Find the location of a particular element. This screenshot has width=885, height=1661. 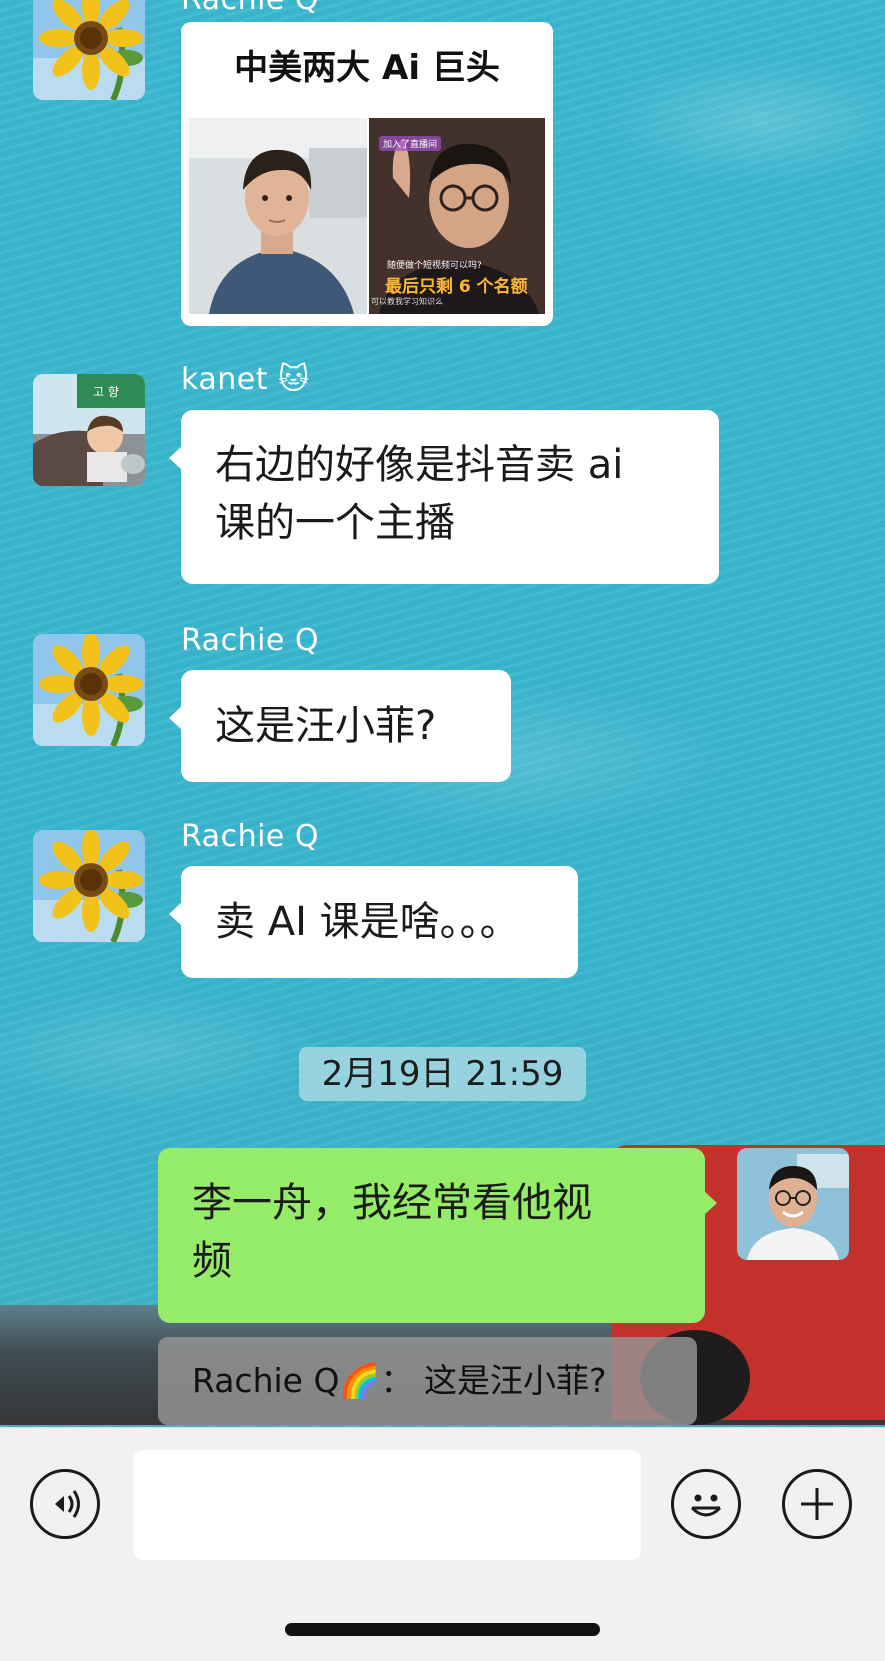

avatar-me is located at coordinates (793, 1204).